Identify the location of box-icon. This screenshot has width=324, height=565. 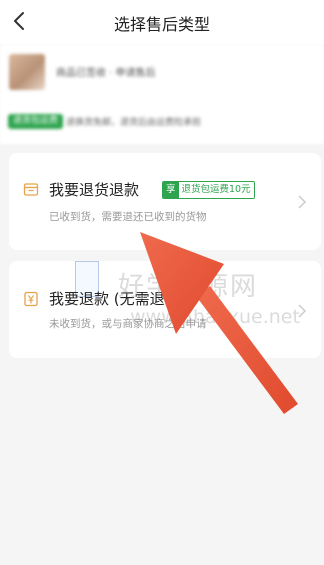
(31, 189).